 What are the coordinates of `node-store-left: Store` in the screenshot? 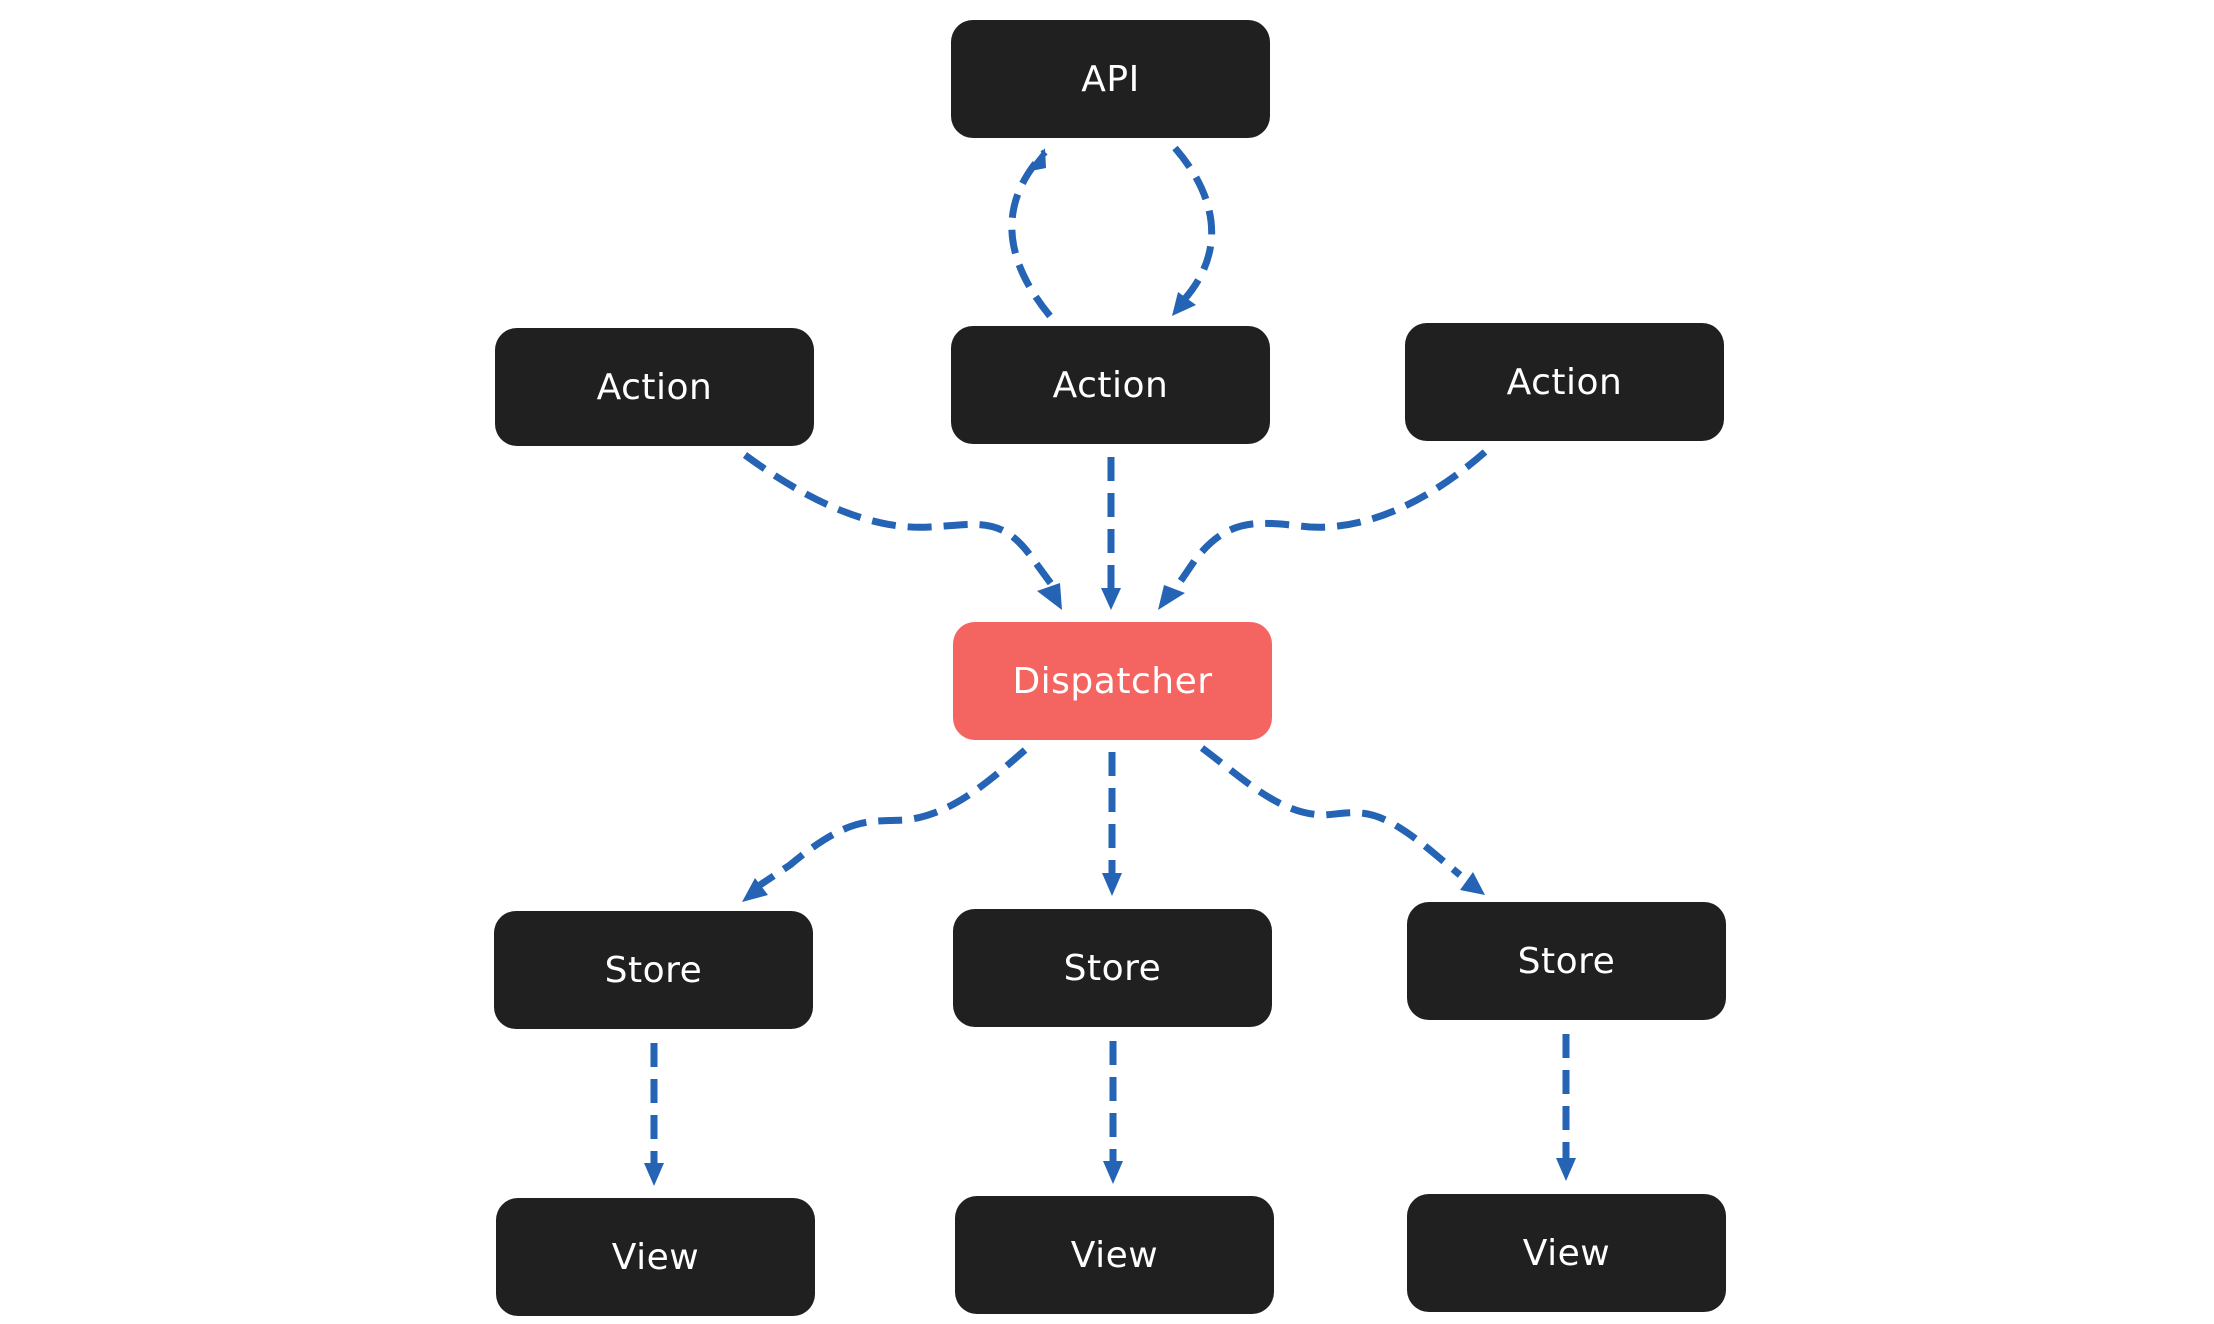 It's located at (653, 970).